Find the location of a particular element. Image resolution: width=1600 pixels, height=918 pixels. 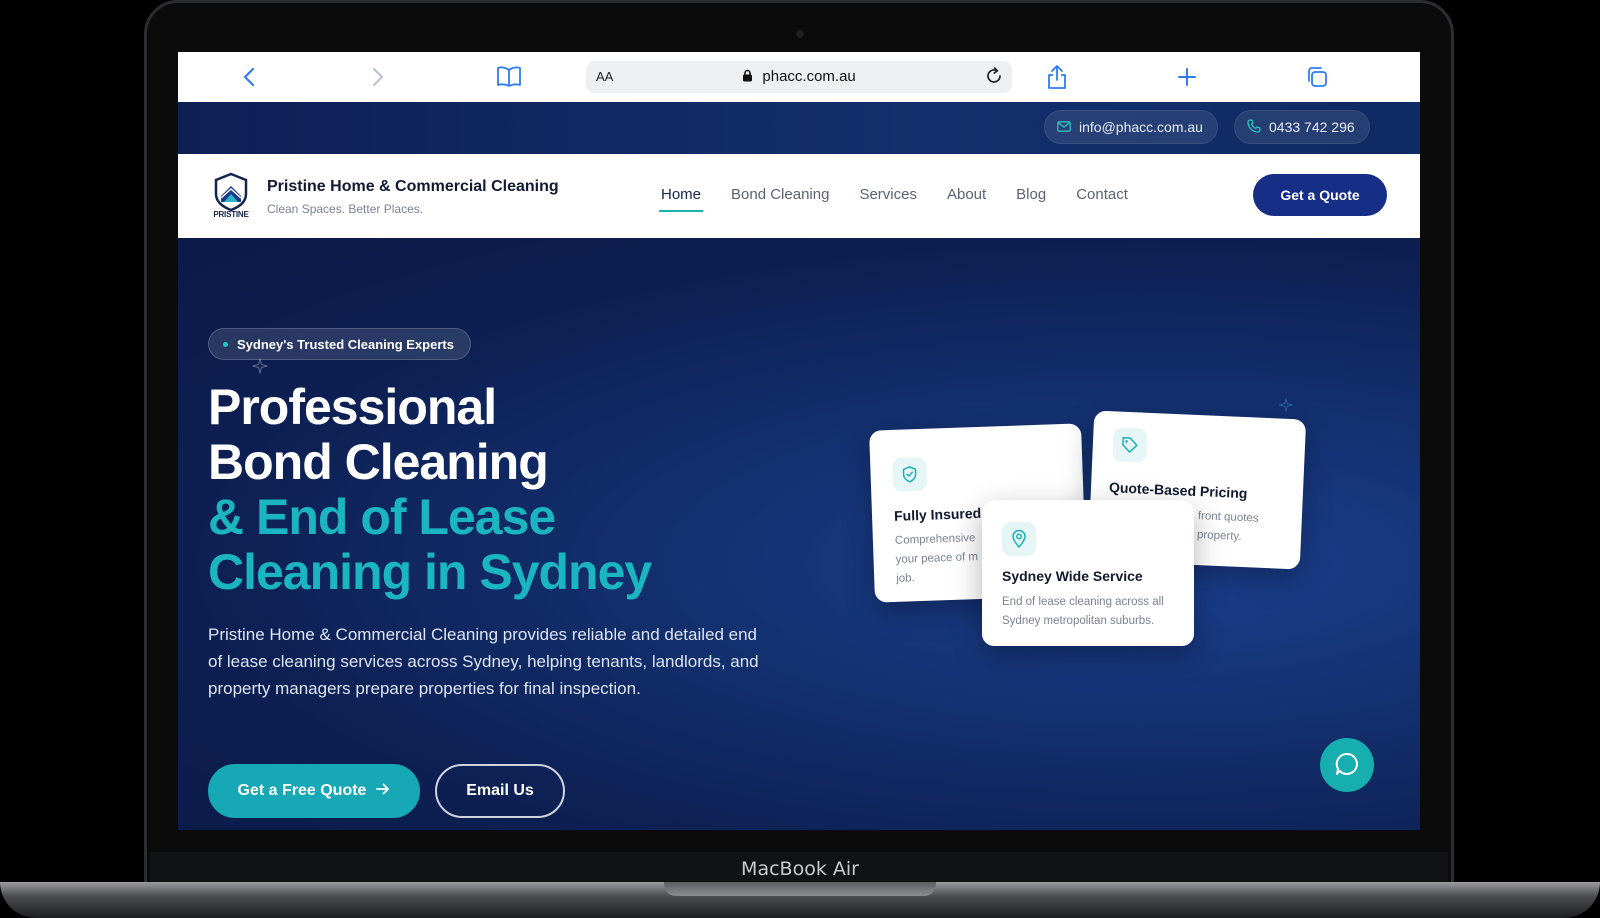

headline-line-2: Bond Cleaning is located at coordinates (378, 462).